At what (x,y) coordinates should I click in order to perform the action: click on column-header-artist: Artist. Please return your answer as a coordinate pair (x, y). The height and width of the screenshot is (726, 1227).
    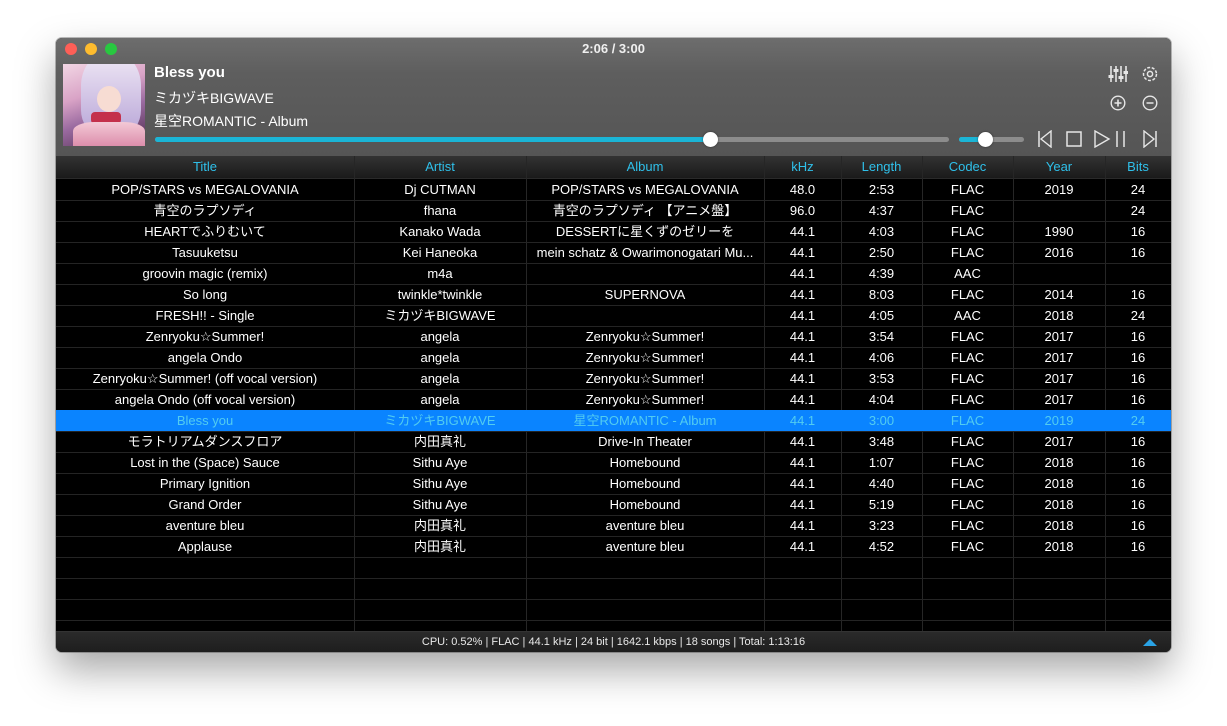
    Looking at the image, I should click on (440, 167).